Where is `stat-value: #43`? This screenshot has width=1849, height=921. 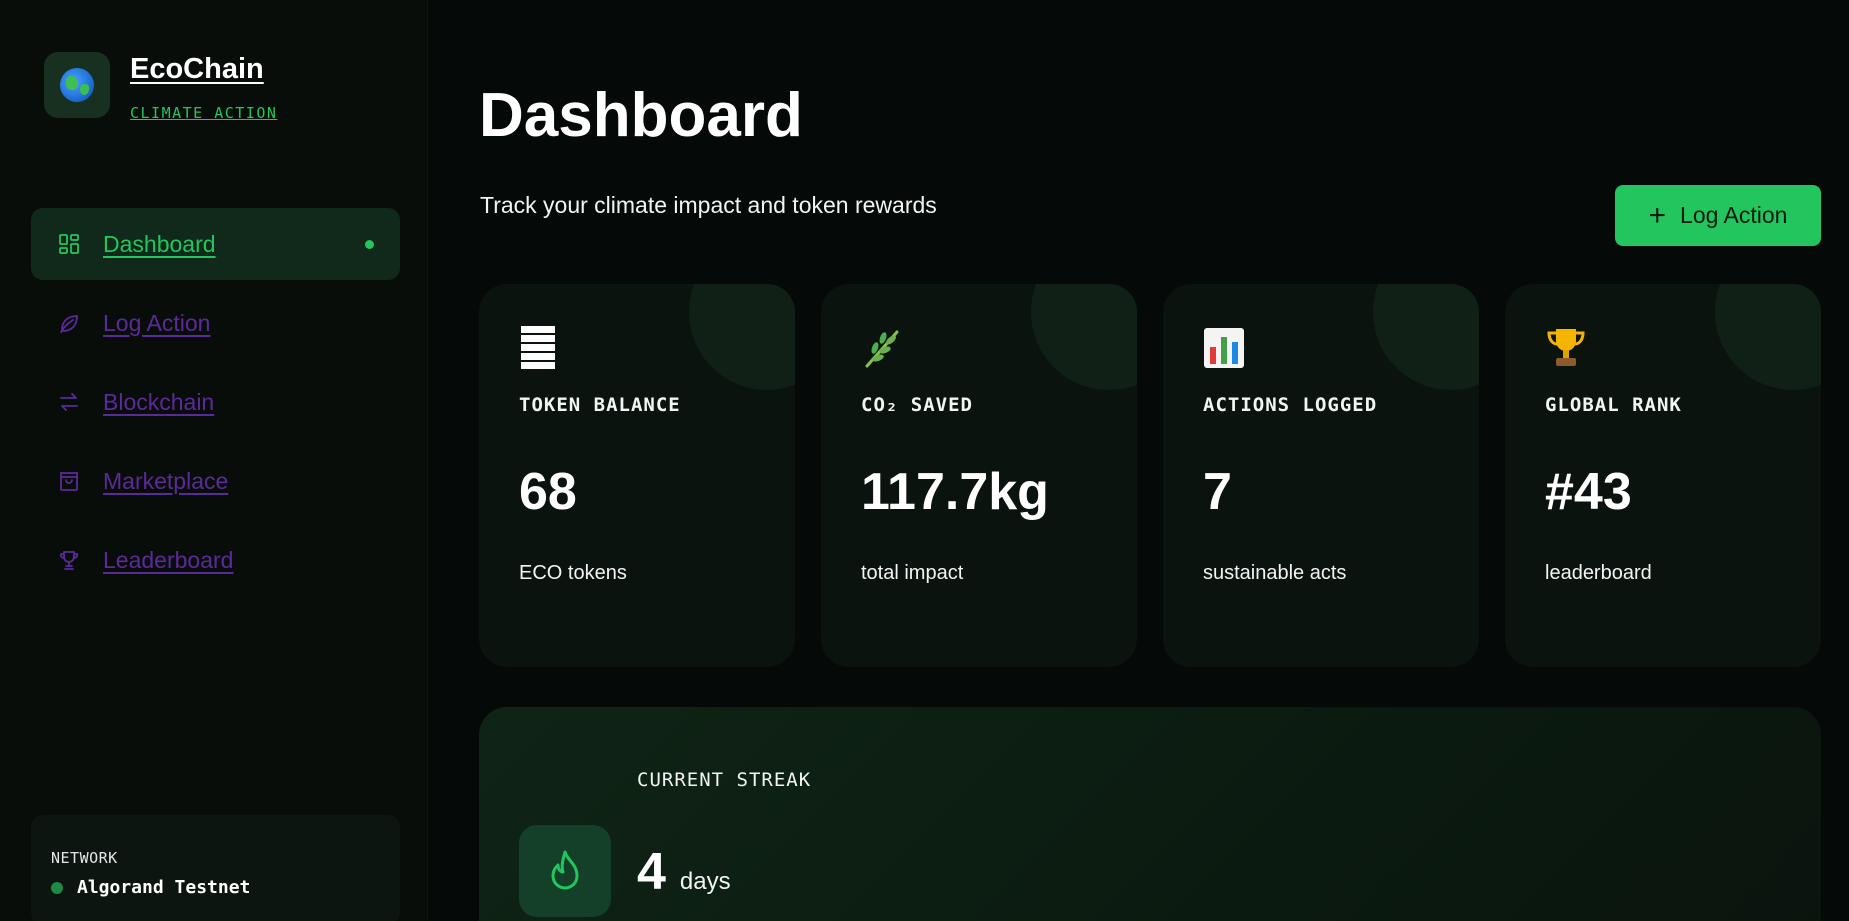
stat-value: #43 is located at coordinates (1588, 492).